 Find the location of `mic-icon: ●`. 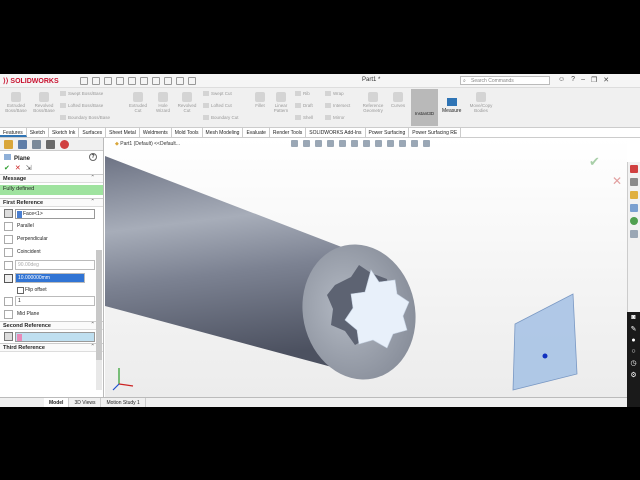

mic-icon: ● is located at coordinates (633, 340).